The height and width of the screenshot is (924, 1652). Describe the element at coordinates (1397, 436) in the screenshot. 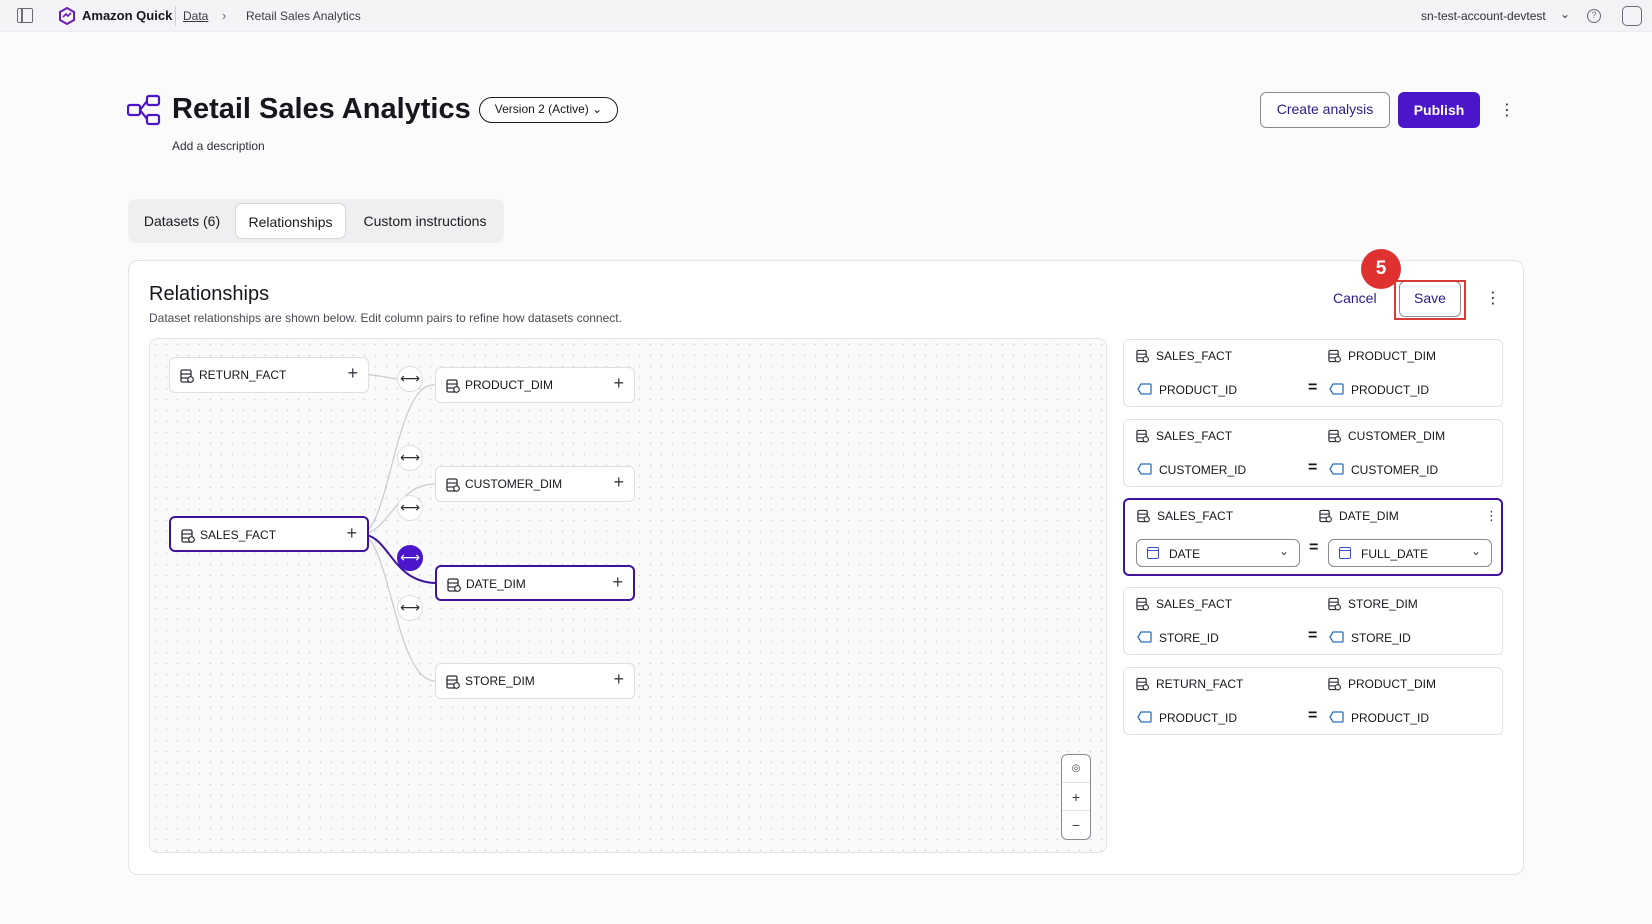

I see `right-dataset: CUSTOMER_DIM` at that location.